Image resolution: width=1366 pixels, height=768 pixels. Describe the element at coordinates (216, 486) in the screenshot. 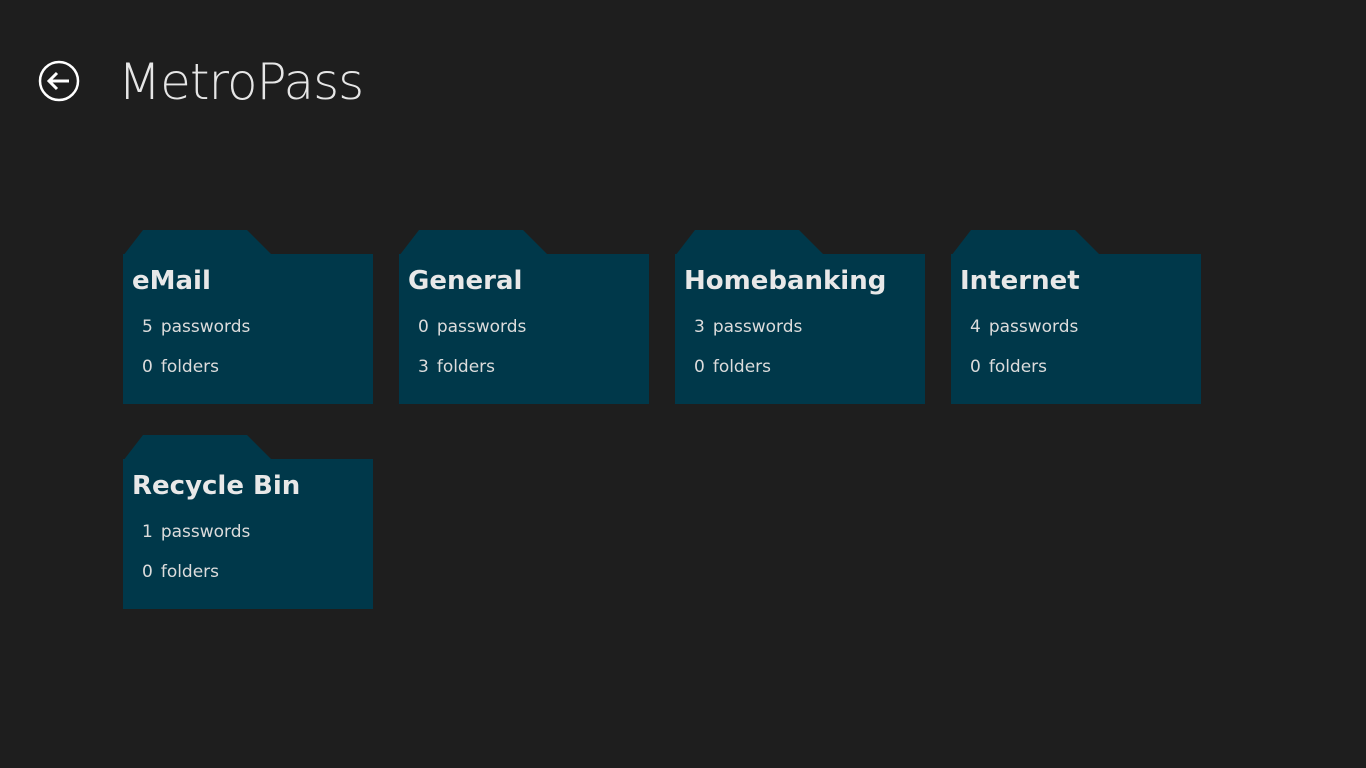

I see `folder-name: Recycle Bin` at that location.